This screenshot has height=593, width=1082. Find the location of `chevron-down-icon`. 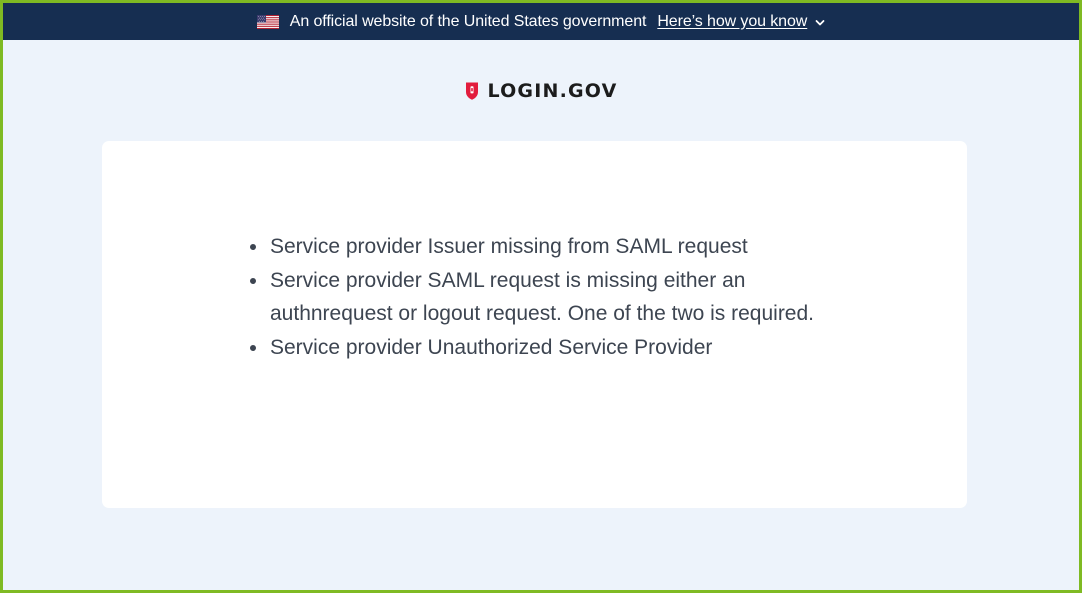

chevron-down-icon is located at coordinates (820, 23).